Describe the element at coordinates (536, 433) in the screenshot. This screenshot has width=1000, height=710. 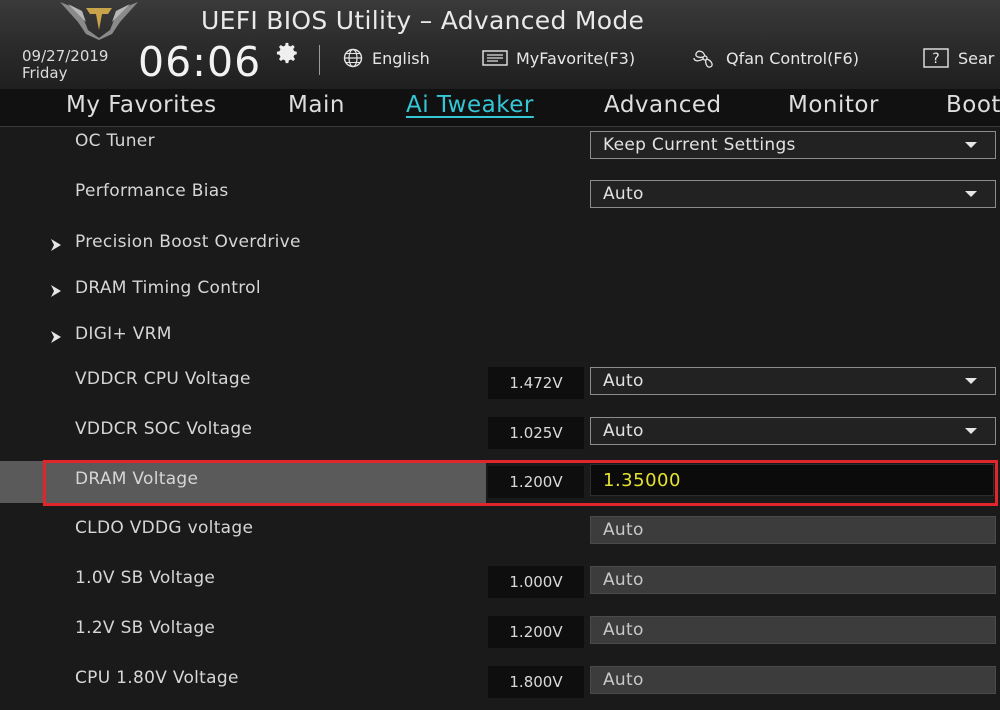
I see `current-voltage-readout: 1.025V` at that location.